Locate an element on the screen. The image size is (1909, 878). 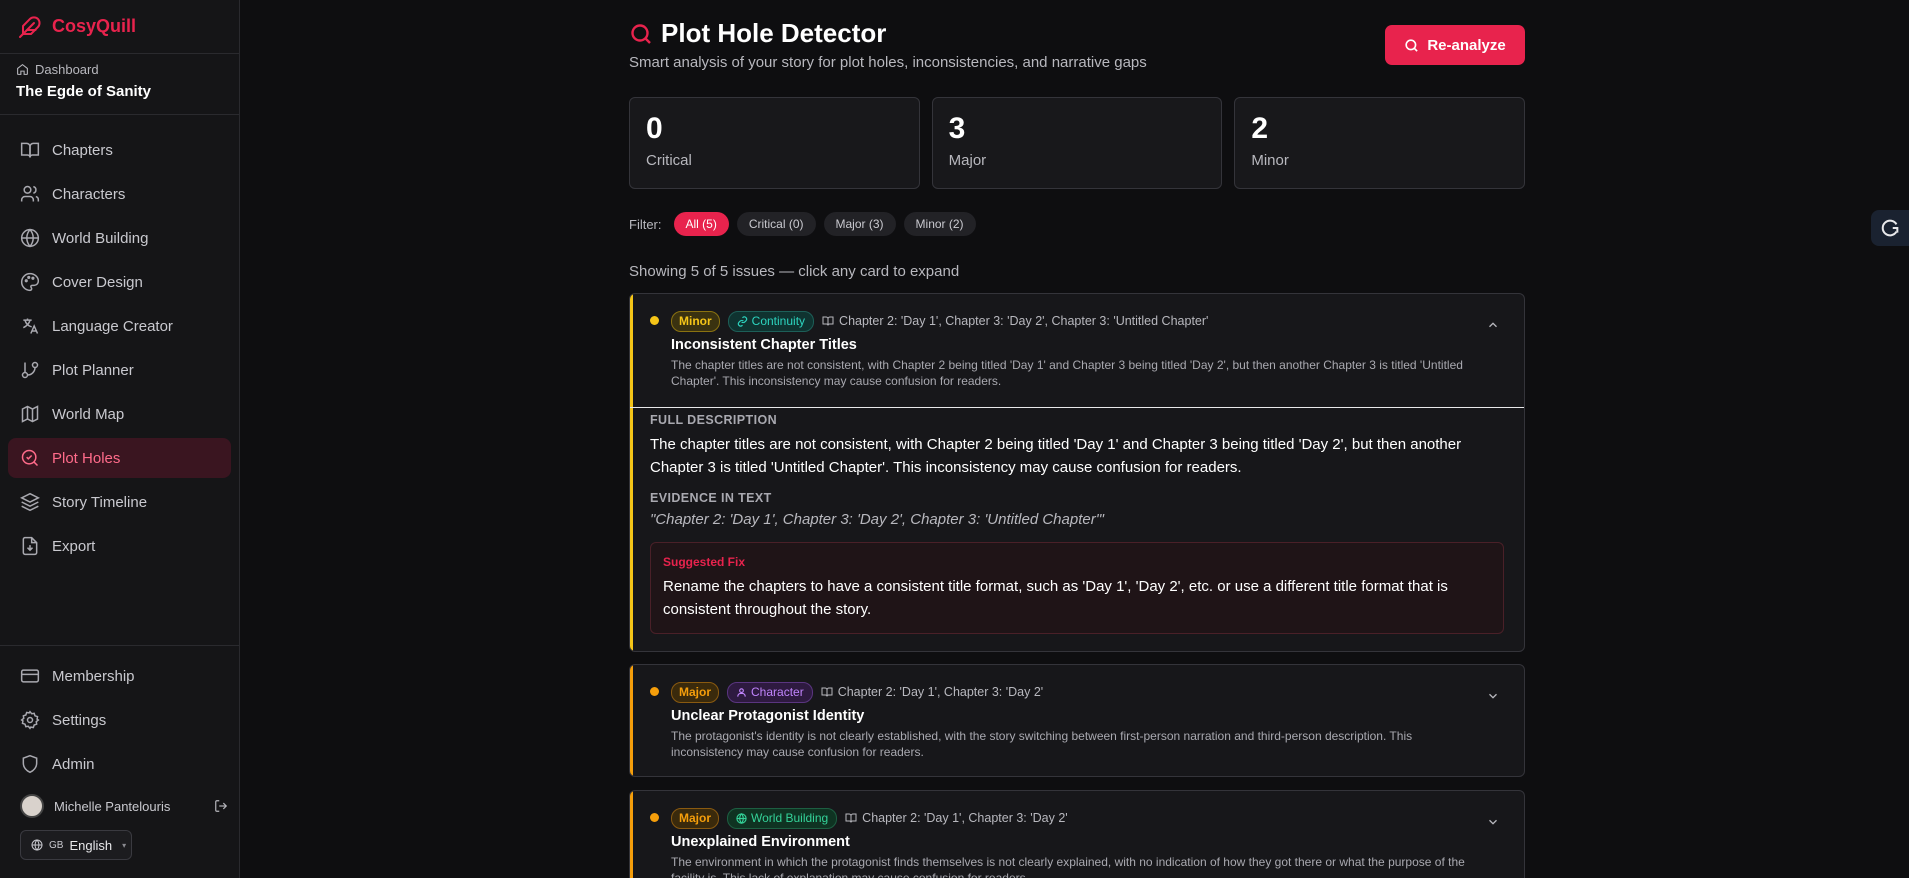
sidebar-item-world-map: World Map is located at coordinates (119, 414).